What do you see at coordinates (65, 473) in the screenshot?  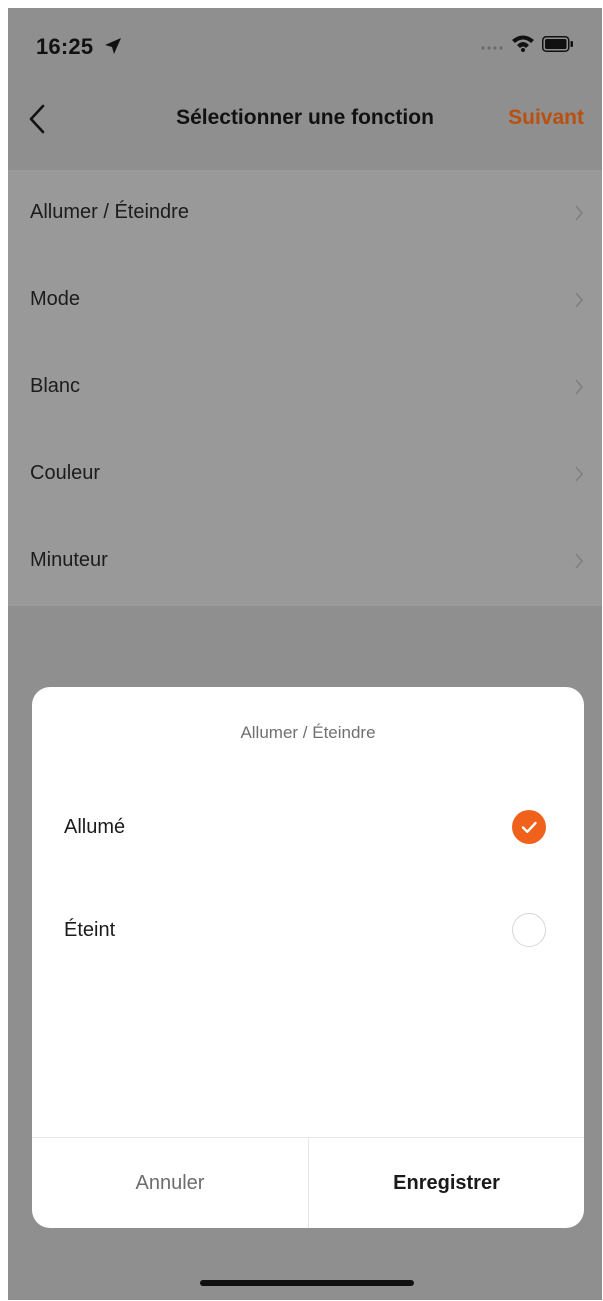 I see `function-item-label: Couleur` at bounding box center [65, 473].